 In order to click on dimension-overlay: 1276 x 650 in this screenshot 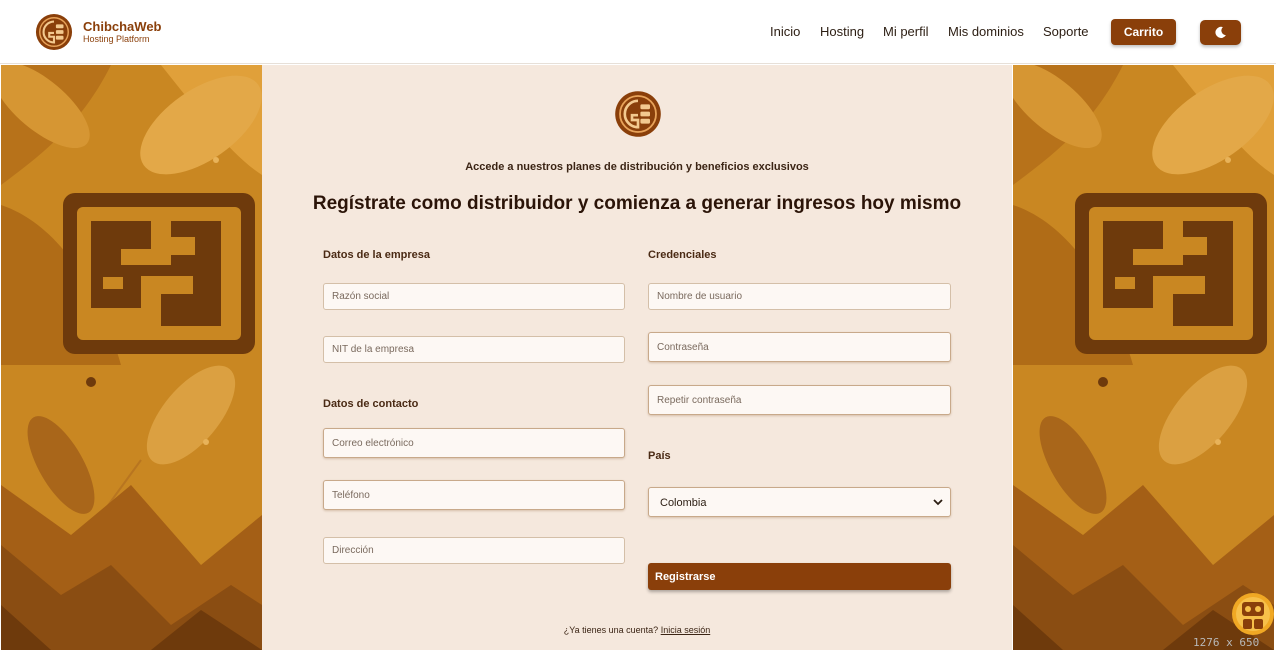, I will do `click(1226, 642)`.